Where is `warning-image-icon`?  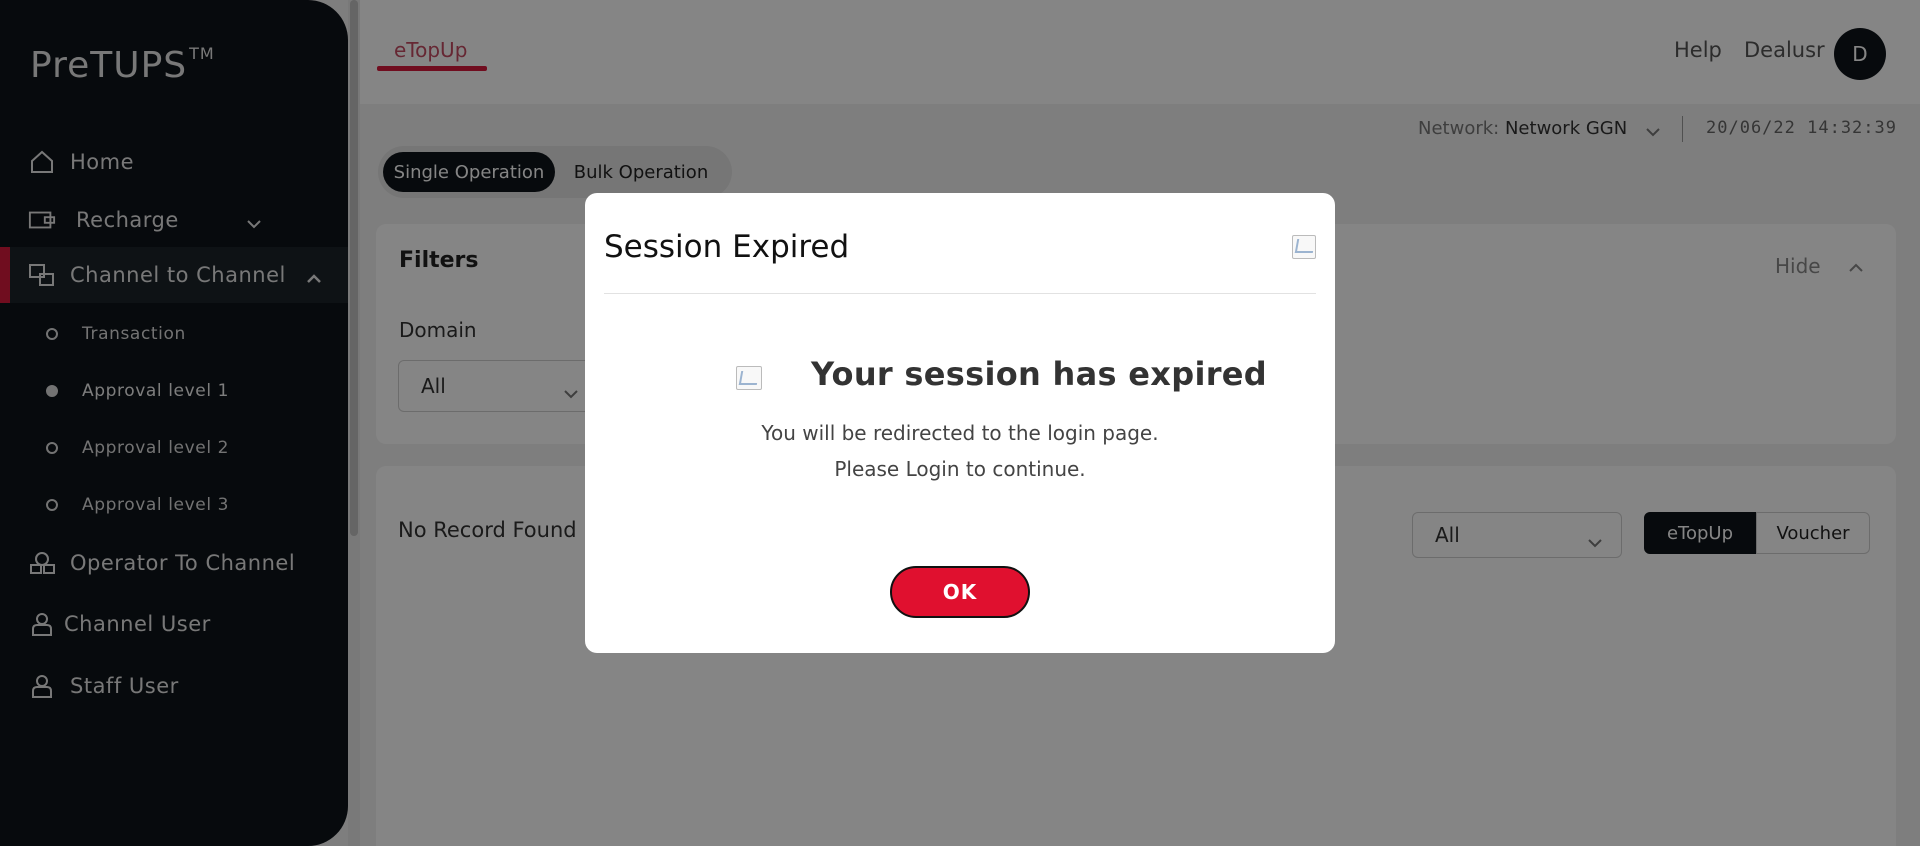 warning-image-icon is located at coordinates (749, 378).